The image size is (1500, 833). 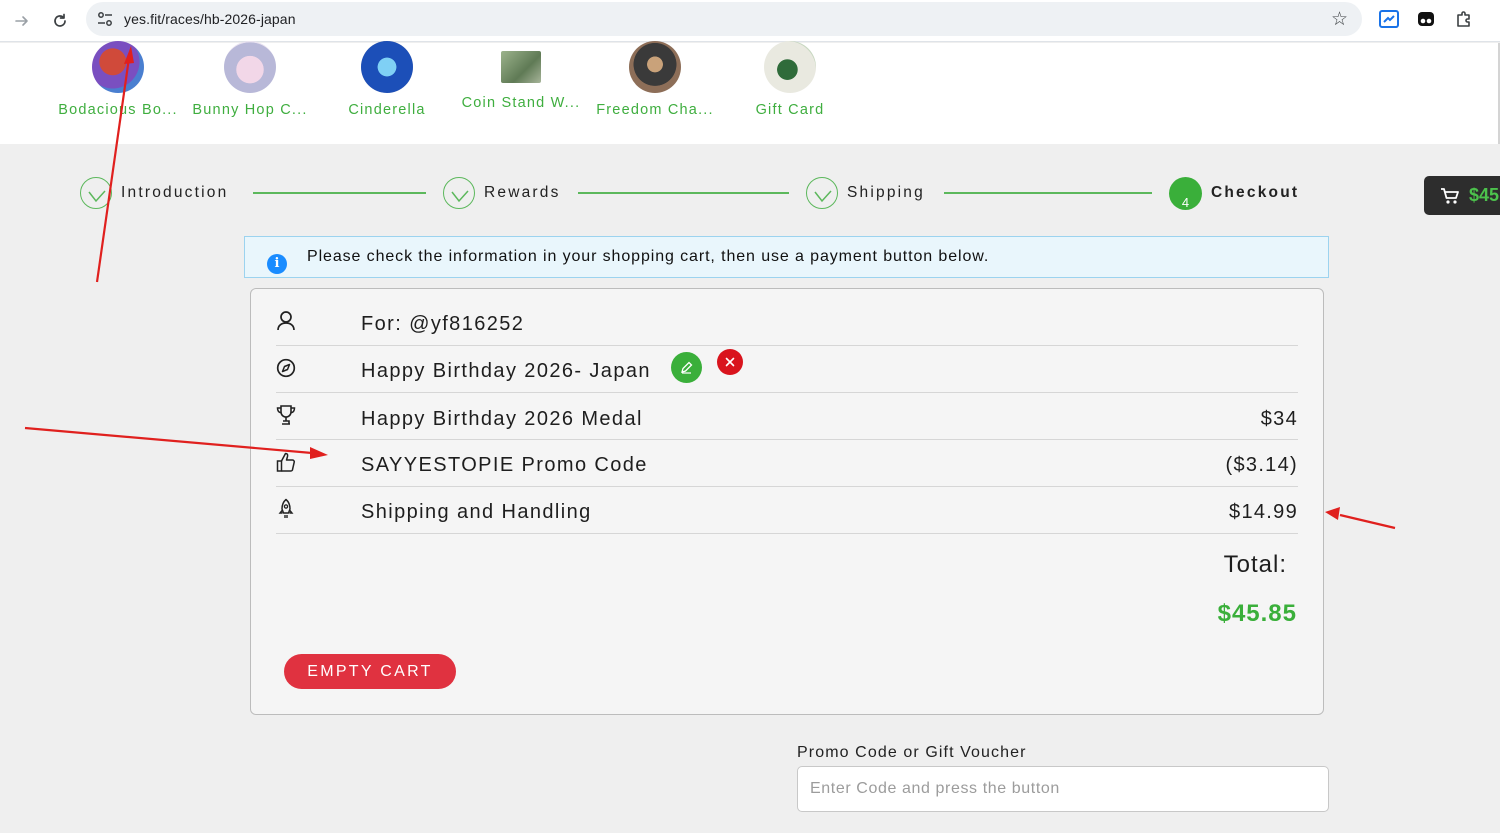 I want to click on cart-total-button: $45, so click(x=1462, y=195).